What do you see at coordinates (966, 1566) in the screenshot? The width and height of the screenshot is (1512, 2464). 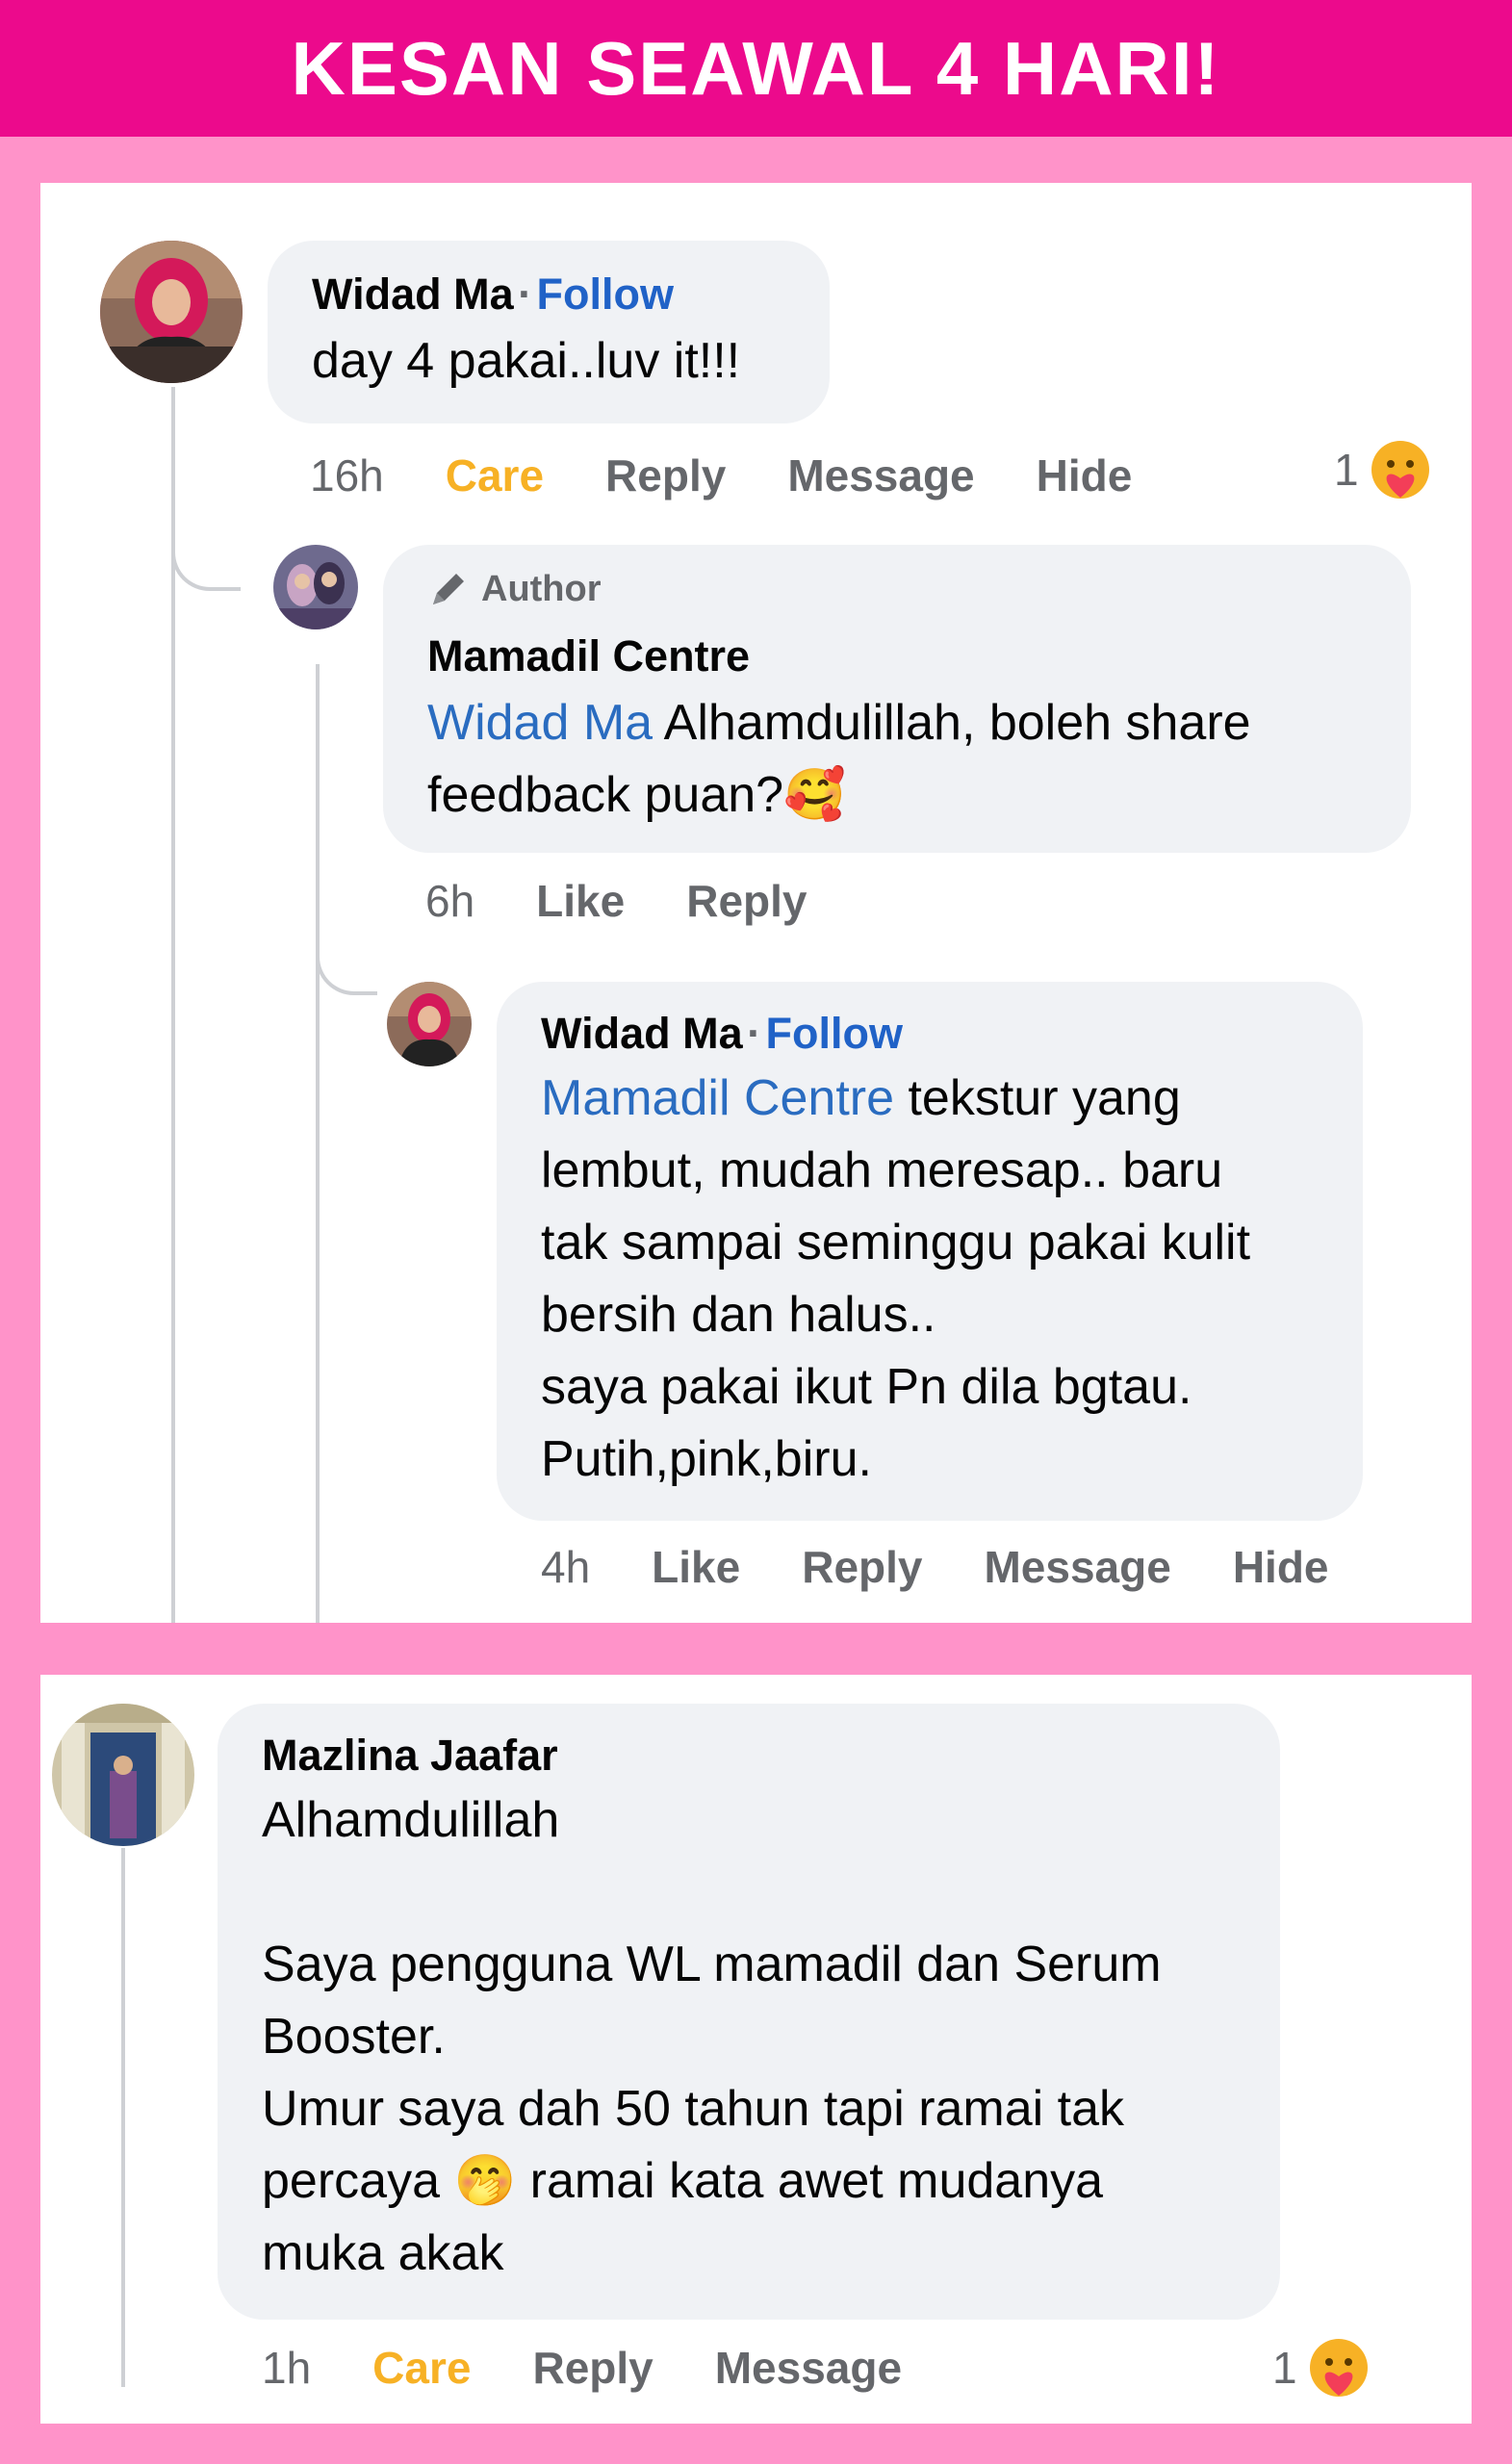 I see `reply-actions: 4h Like Reply Message Hide` at bounding box center [966, 1566].